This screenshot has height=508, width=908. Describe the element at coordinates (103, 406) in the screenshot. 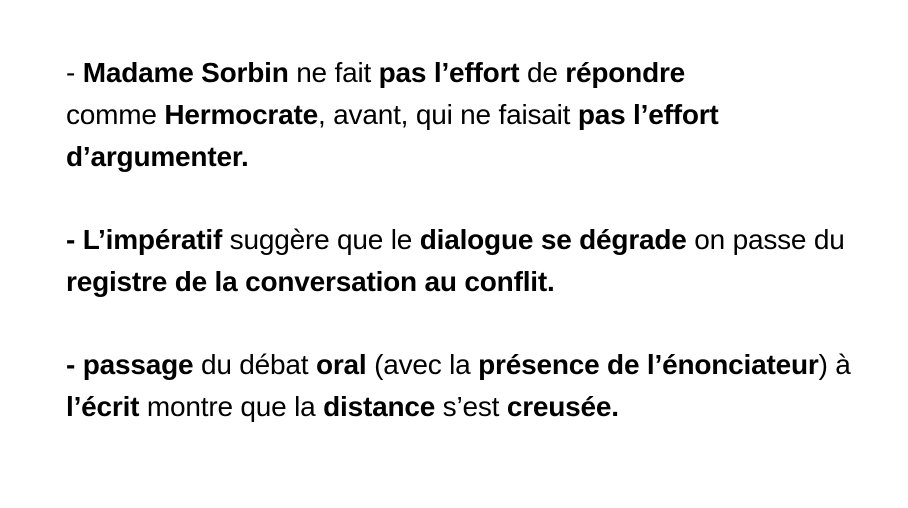

I see `text-segment-bold: l’écrit` at that location.